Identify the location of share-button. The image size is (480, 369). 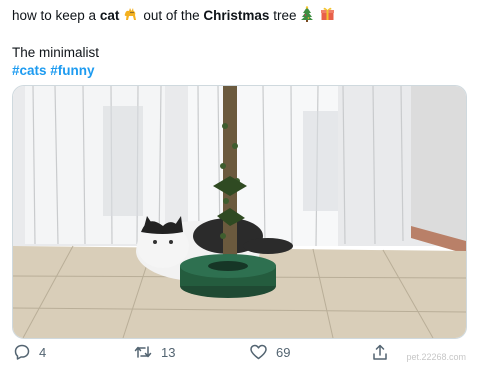
(380, 352).